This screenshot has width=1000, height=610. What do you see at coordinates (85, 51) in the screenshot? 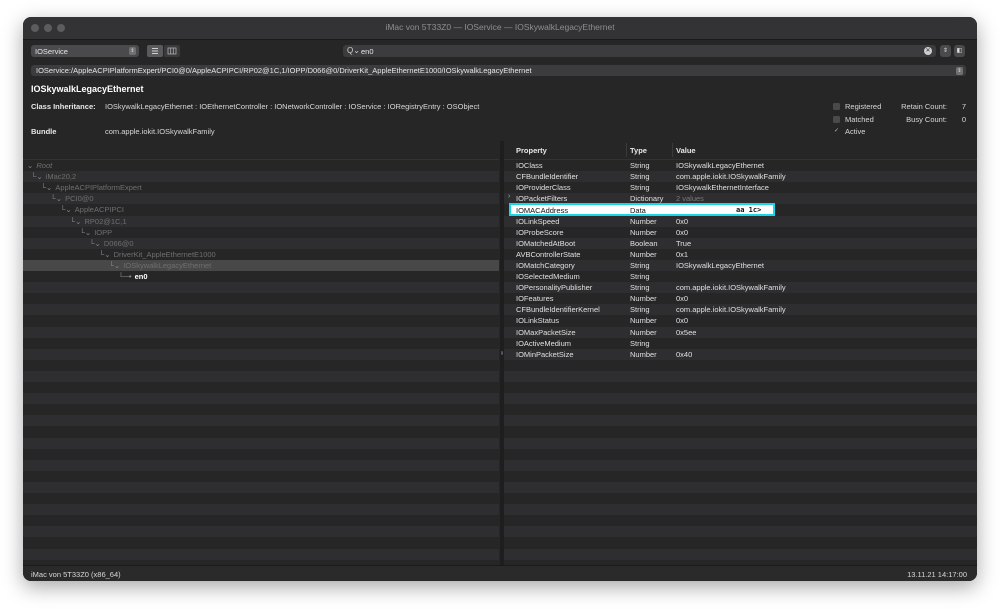
I see `plane-select: IOService ⇕` at bounding box center [85, 51].